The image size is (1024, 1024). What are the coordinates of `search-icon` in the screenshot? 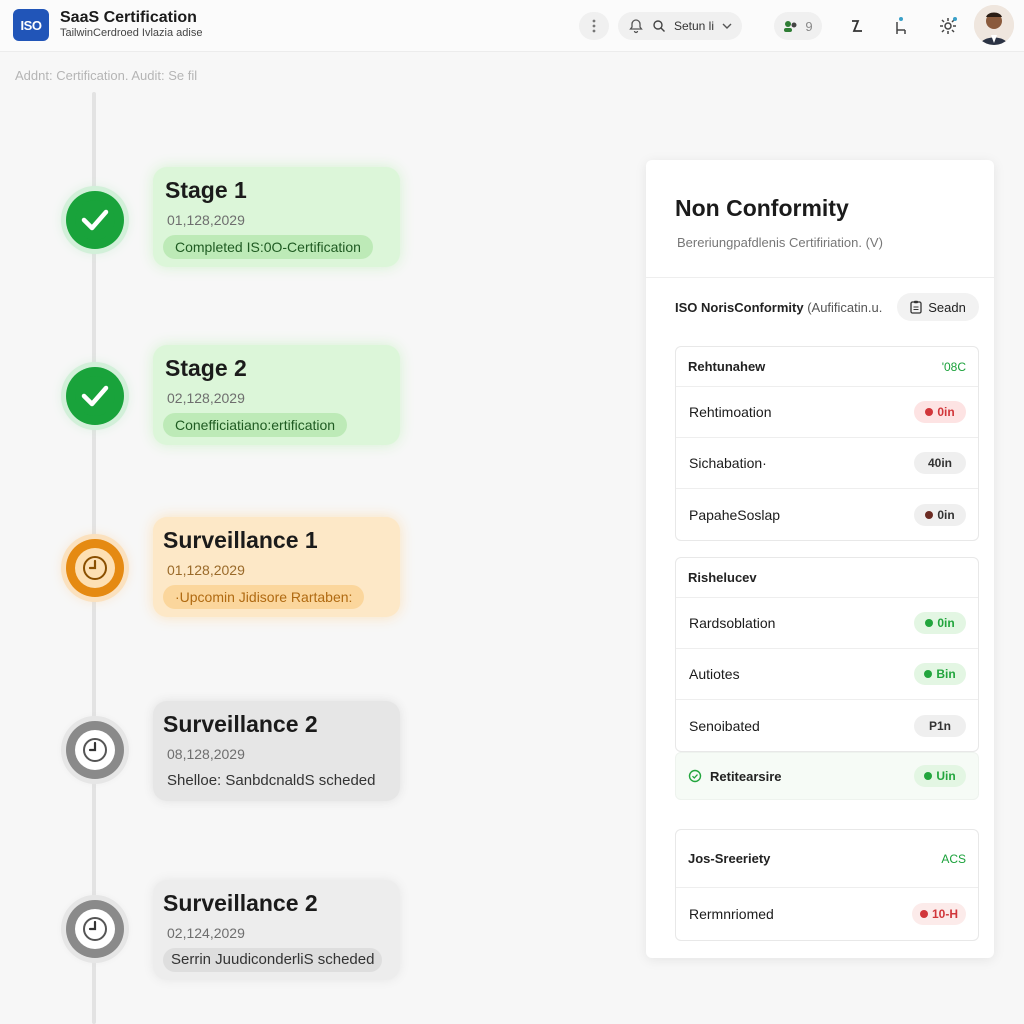 It's located at (659, 26).